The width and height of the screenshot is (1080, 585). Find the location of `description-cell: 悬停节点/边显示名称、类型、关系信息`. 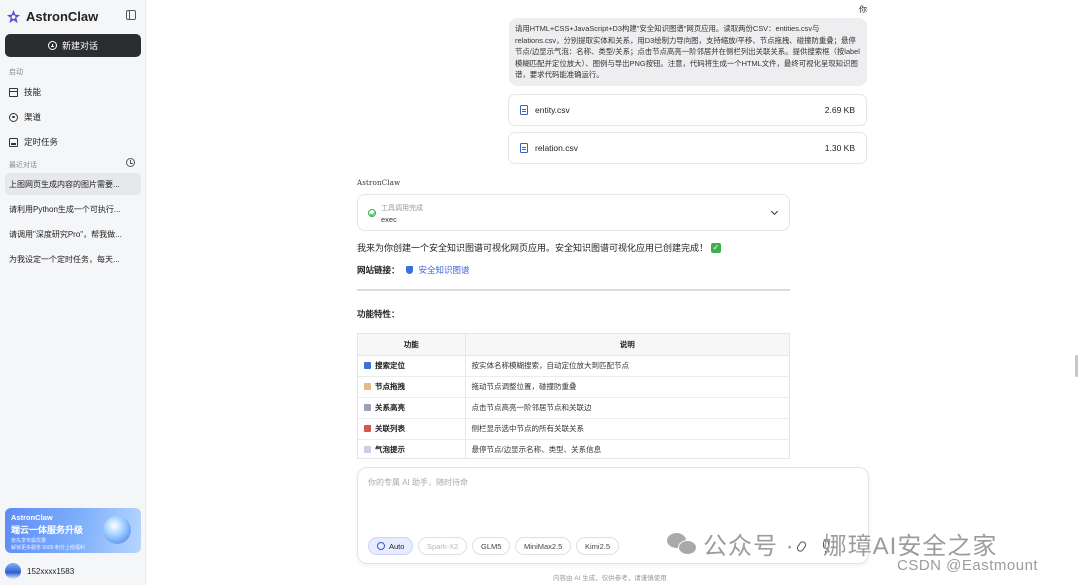

description-cell: 悬停节点/边显示名称、类型、关系信息 is located at coordinates (627, 448).